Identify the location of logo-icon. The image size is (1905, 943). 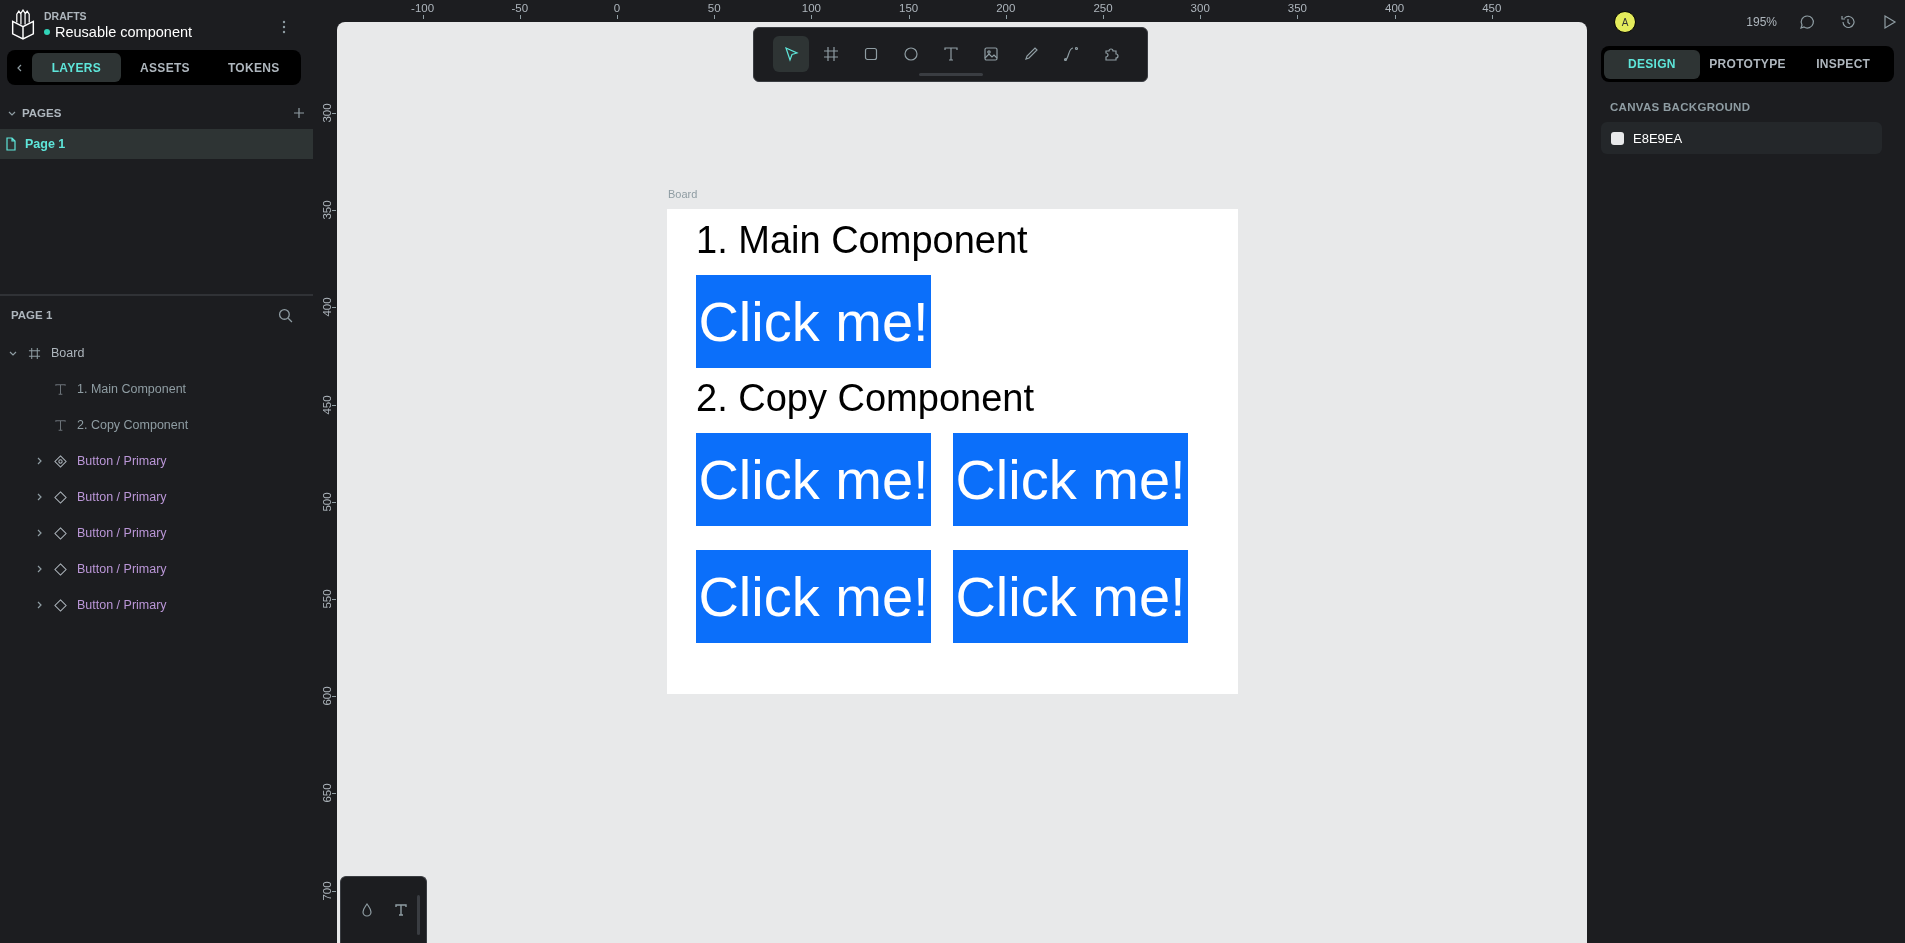
(23, 24).